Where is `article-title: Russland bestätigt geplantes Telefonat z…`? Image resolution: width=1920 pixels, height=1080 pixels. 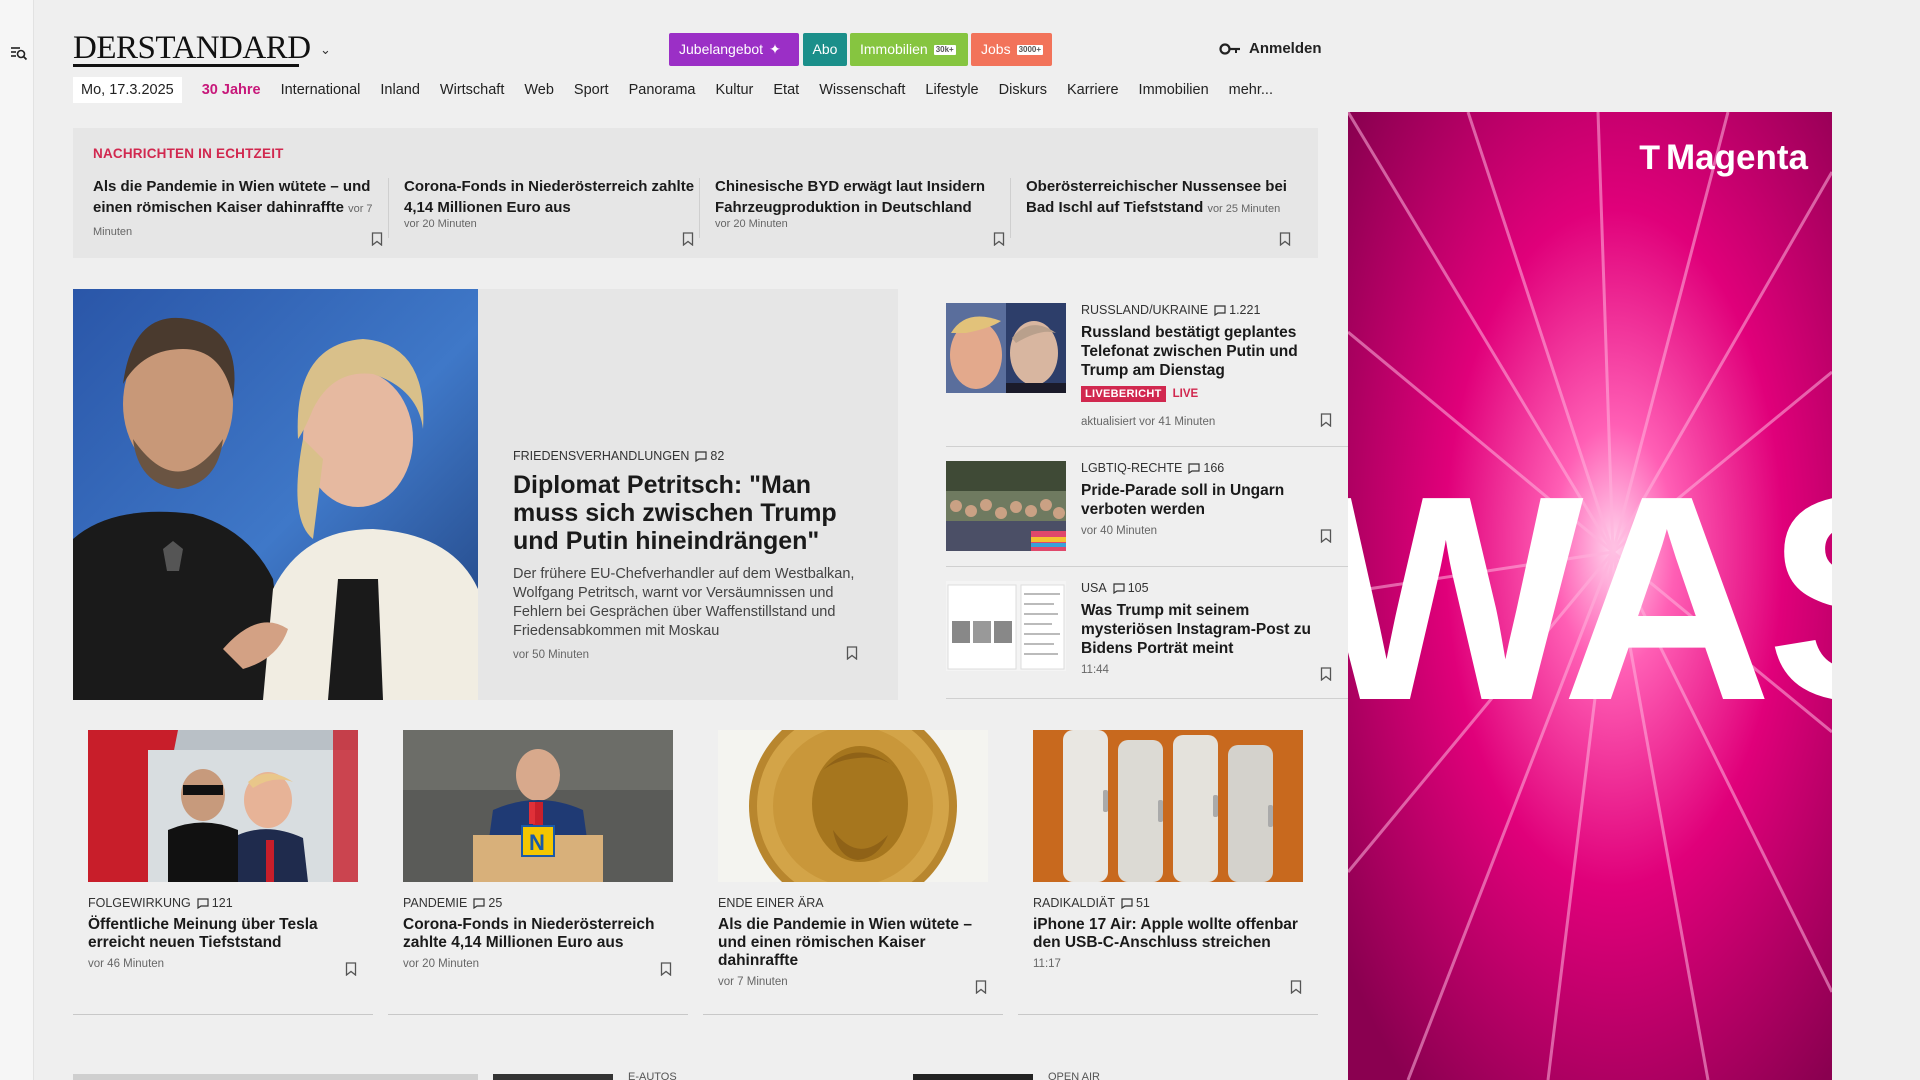 article-title: Russland bestätigt geplantes Telefonat z… is located at coordinates (1206, 351).